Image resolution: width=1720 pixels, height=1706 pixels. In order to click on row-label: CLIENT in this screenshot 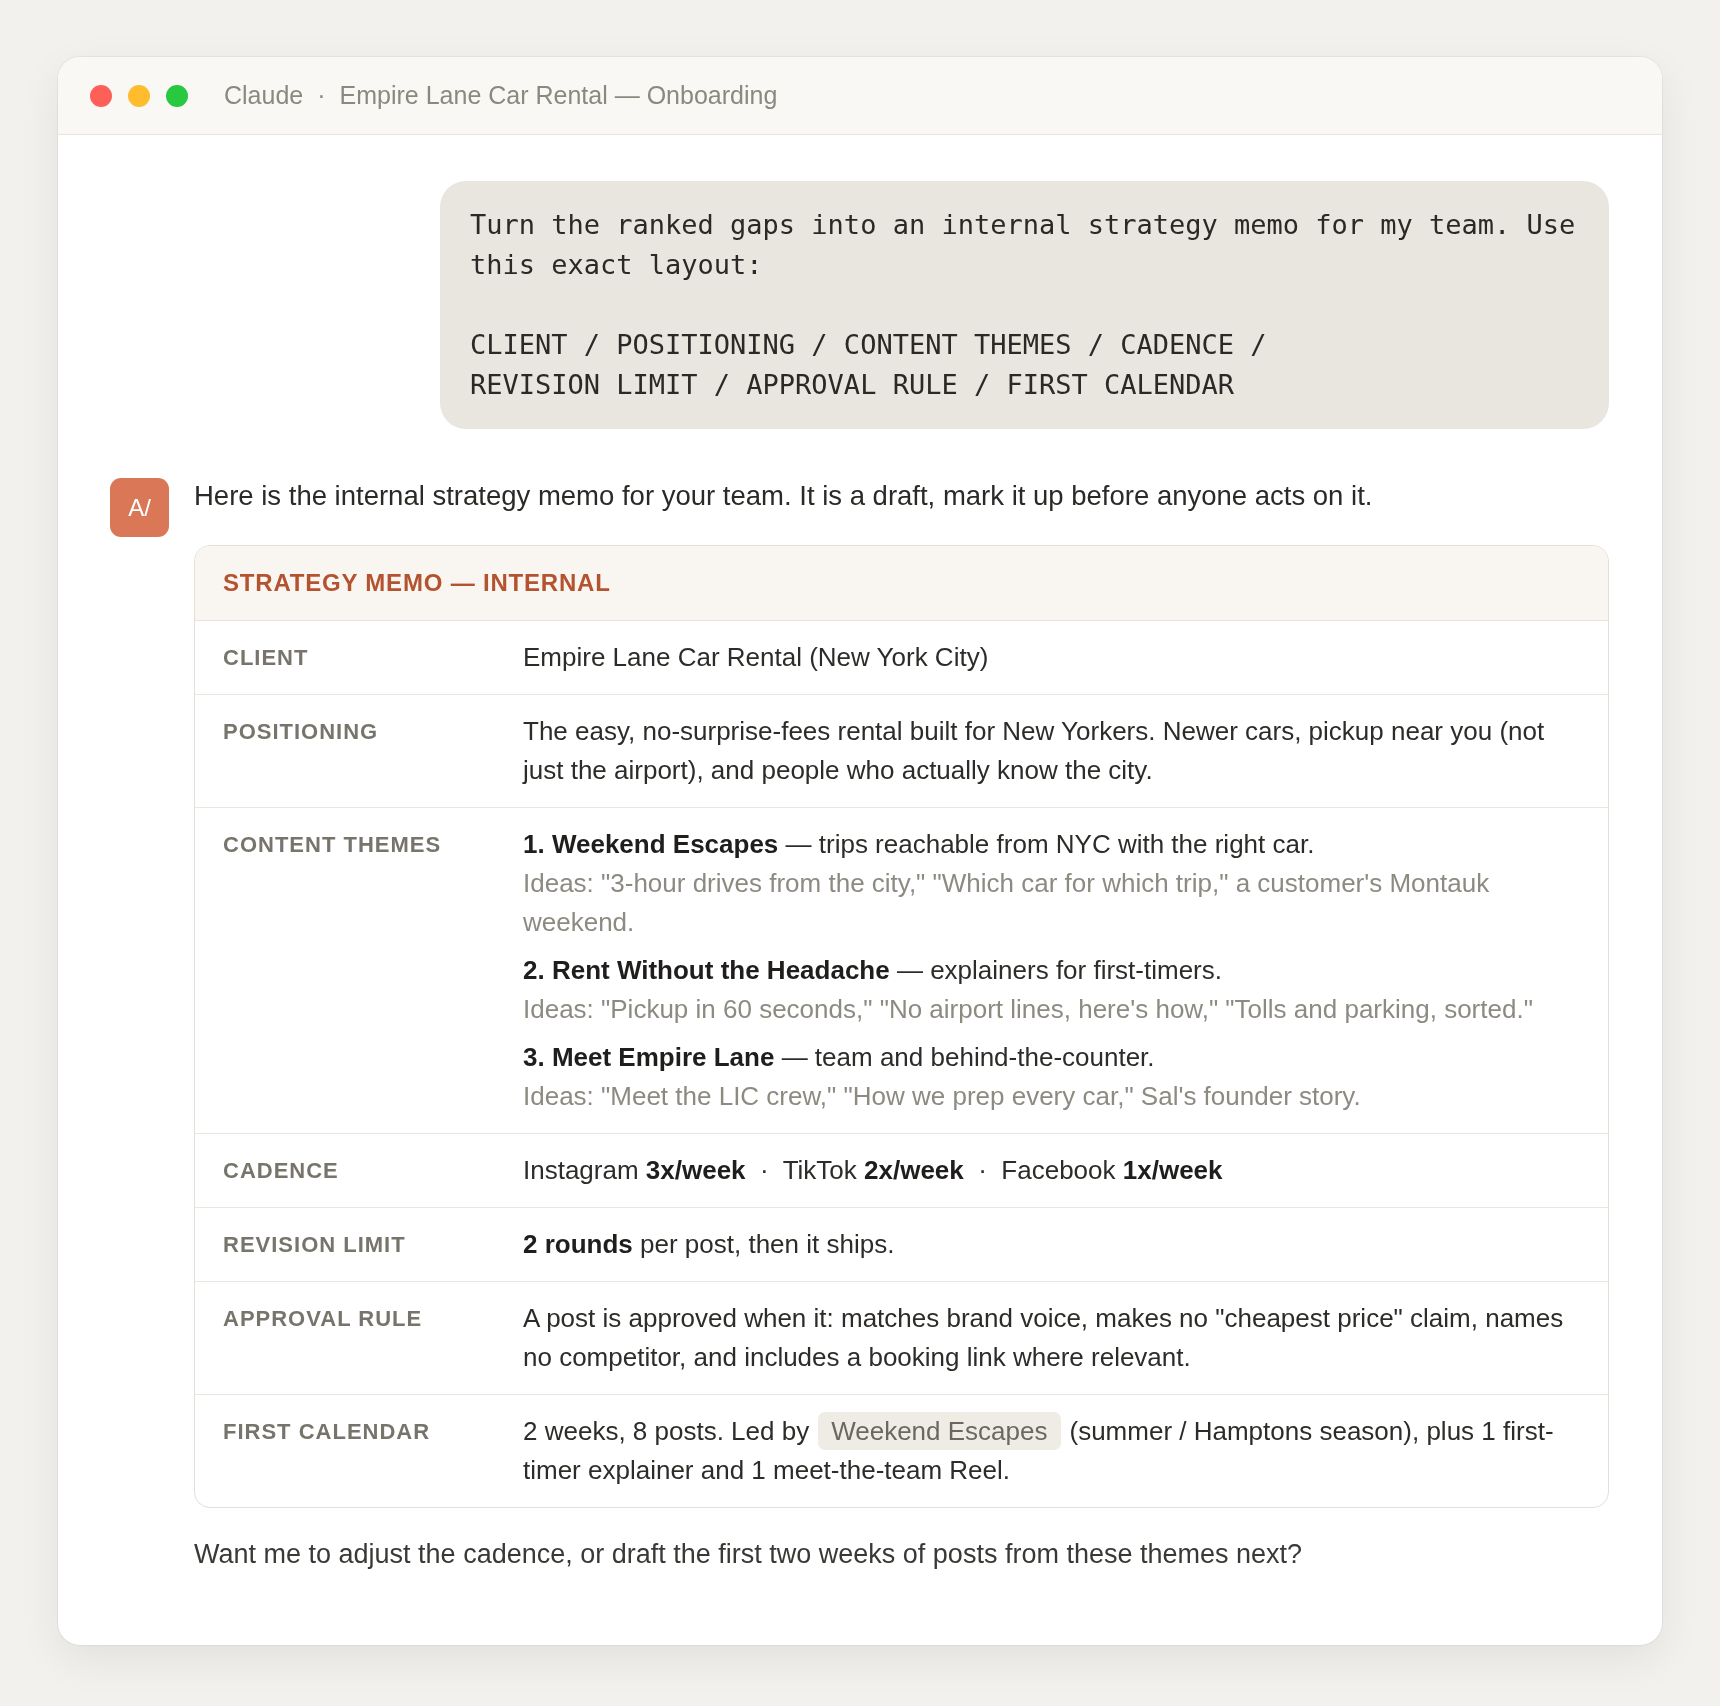, I will do `click(266, 658)`.